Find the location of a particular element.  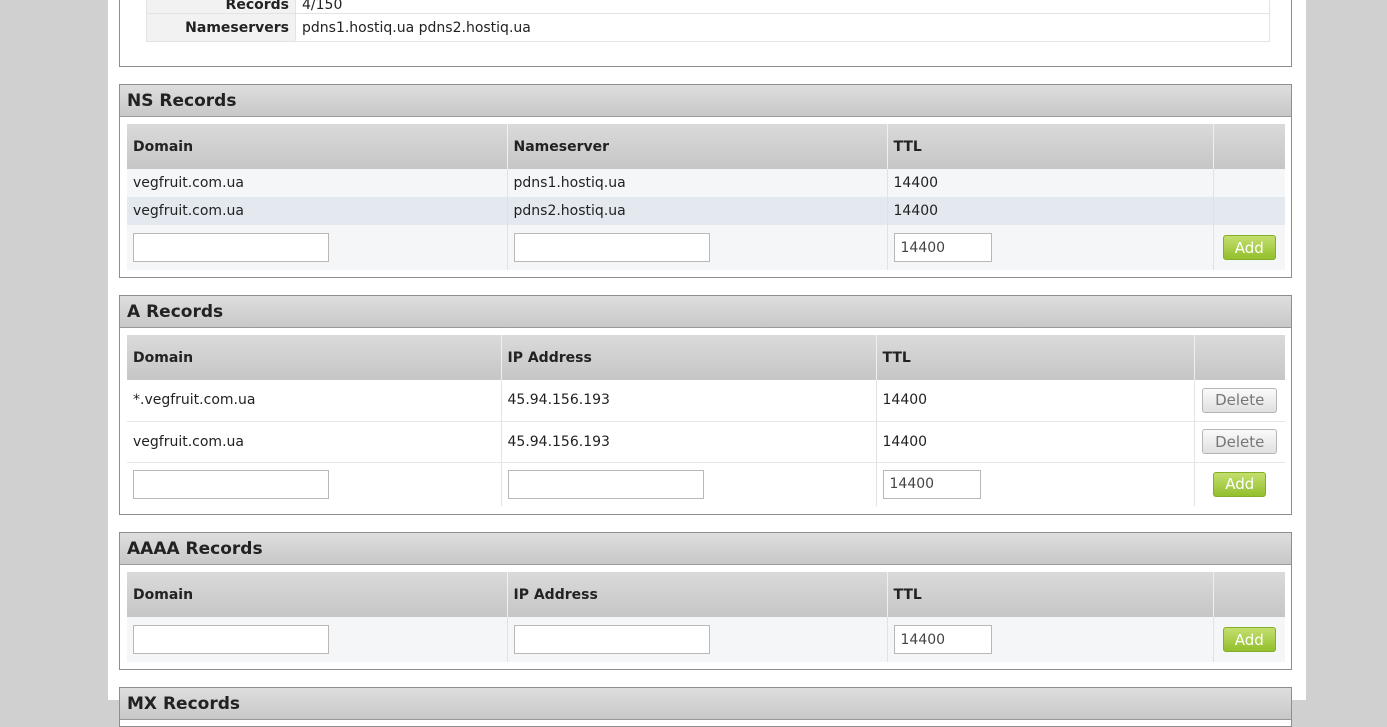

aaaa-domain-input is located at coordinates (231, 639).